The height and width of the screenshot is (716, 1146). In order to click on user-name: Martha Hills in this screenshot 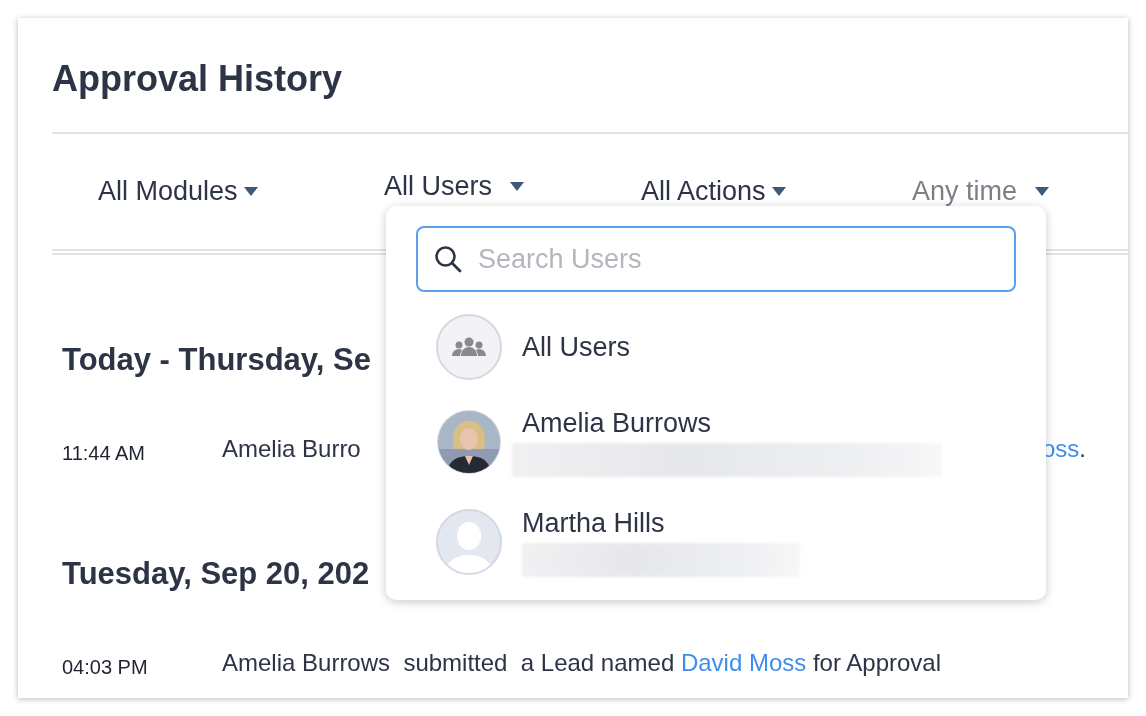, I will do `click(594, 523)`.